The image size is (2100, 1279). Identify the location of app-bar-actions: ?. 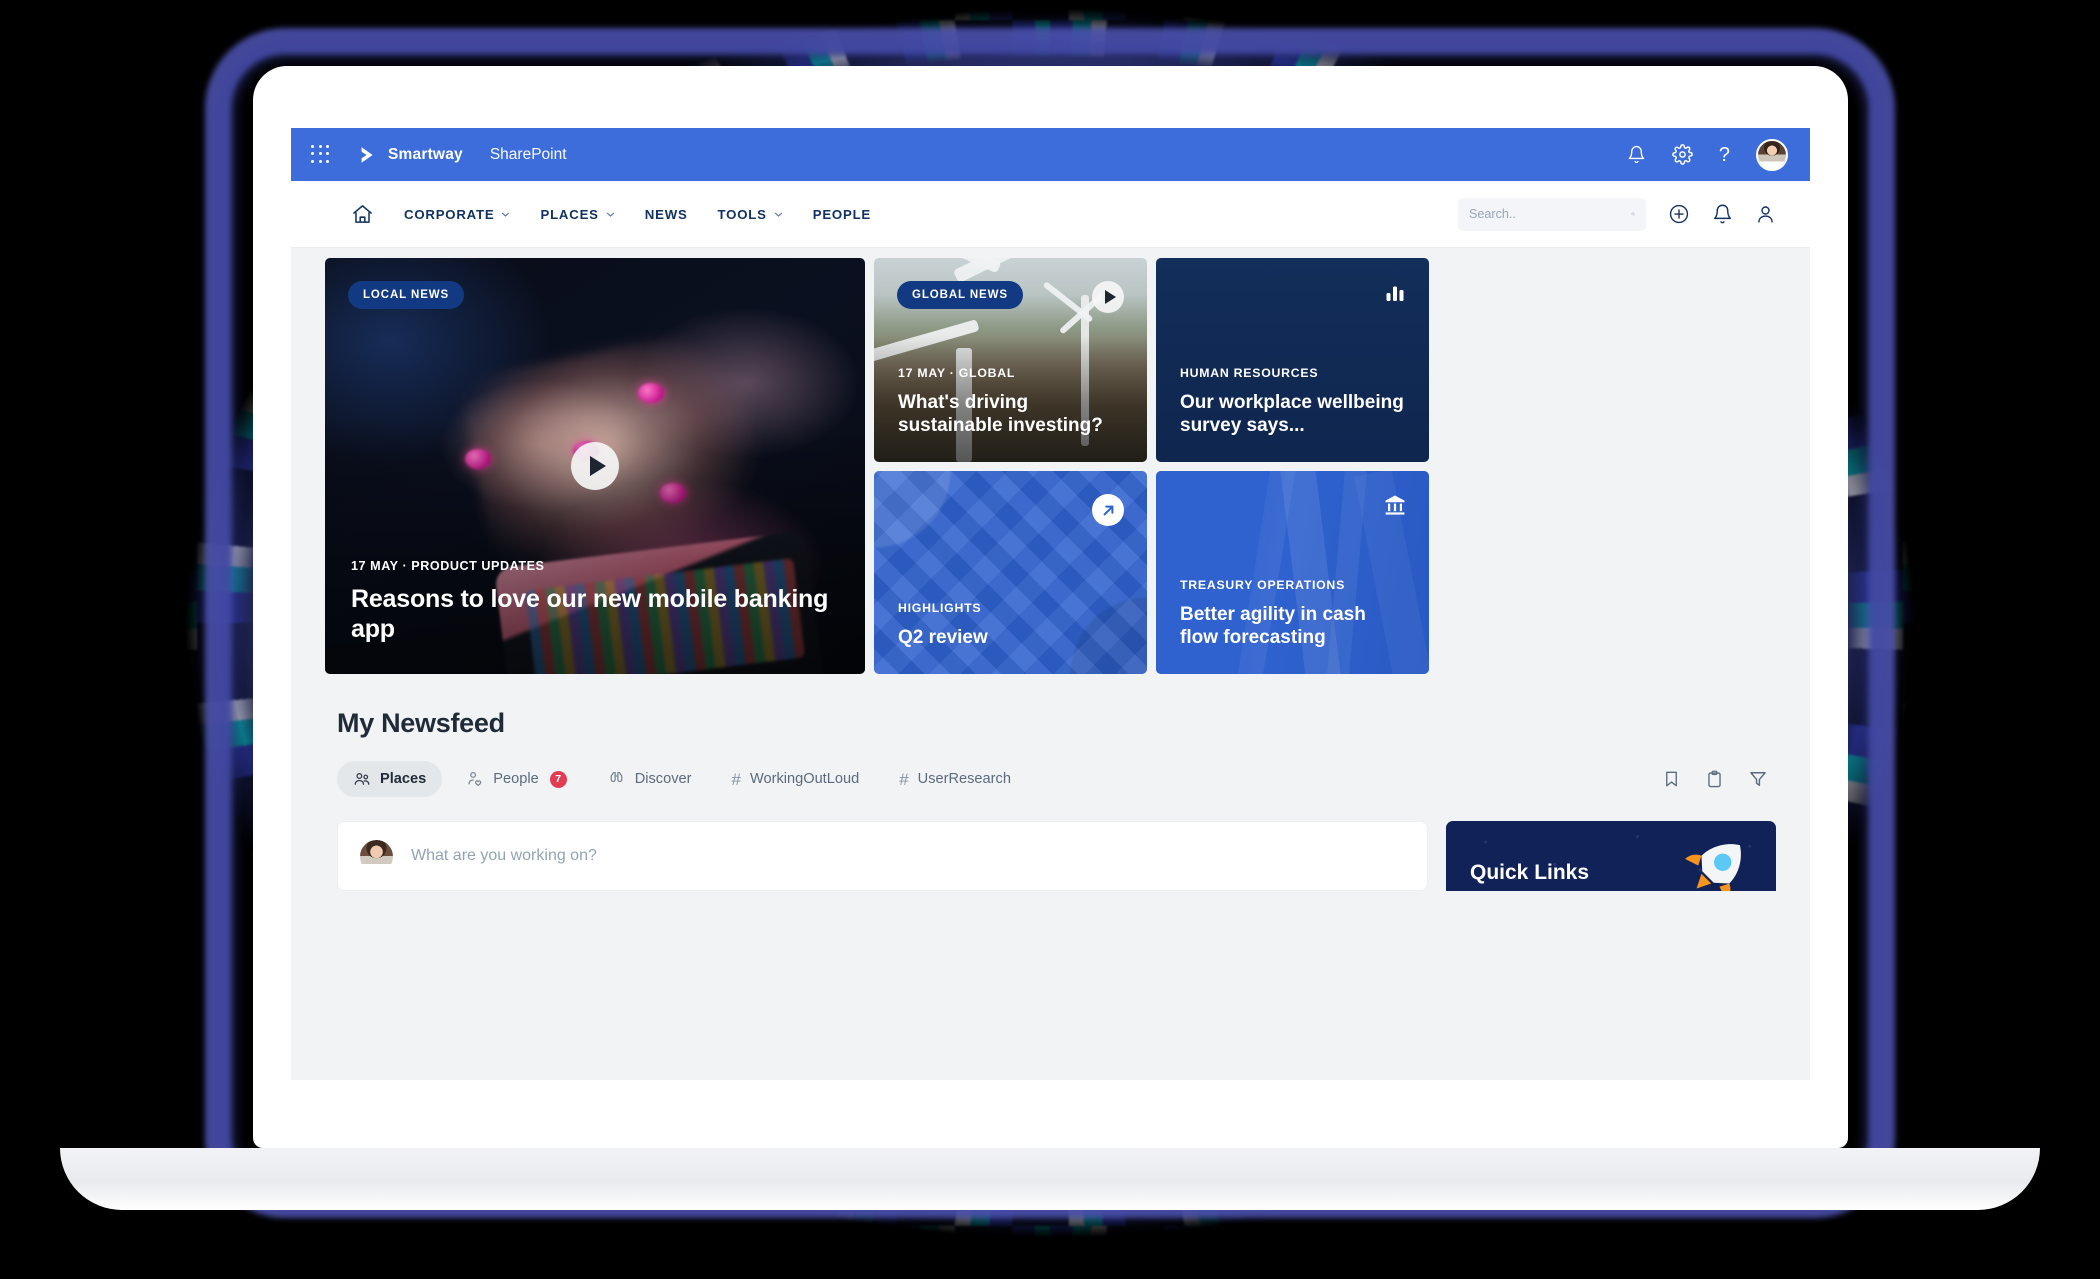
(1707, 154).